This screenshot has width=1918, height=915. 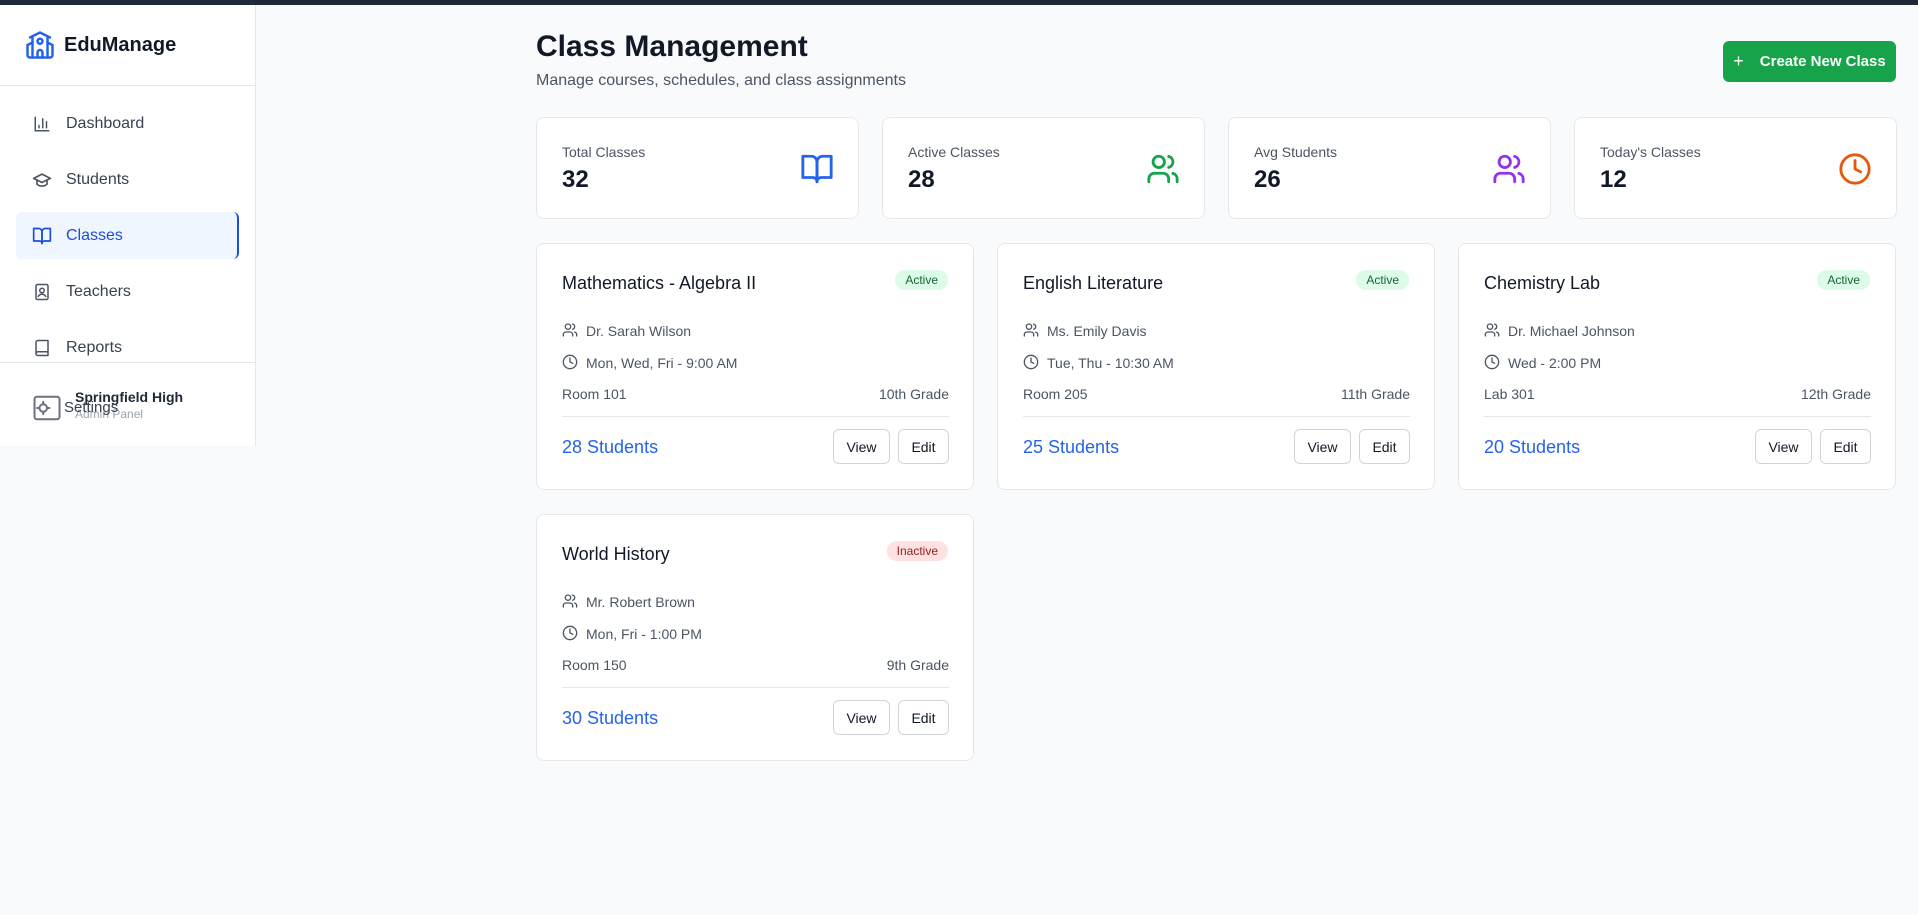 I want to click on grade: 11th Grade, so click(x=1375, y=394).